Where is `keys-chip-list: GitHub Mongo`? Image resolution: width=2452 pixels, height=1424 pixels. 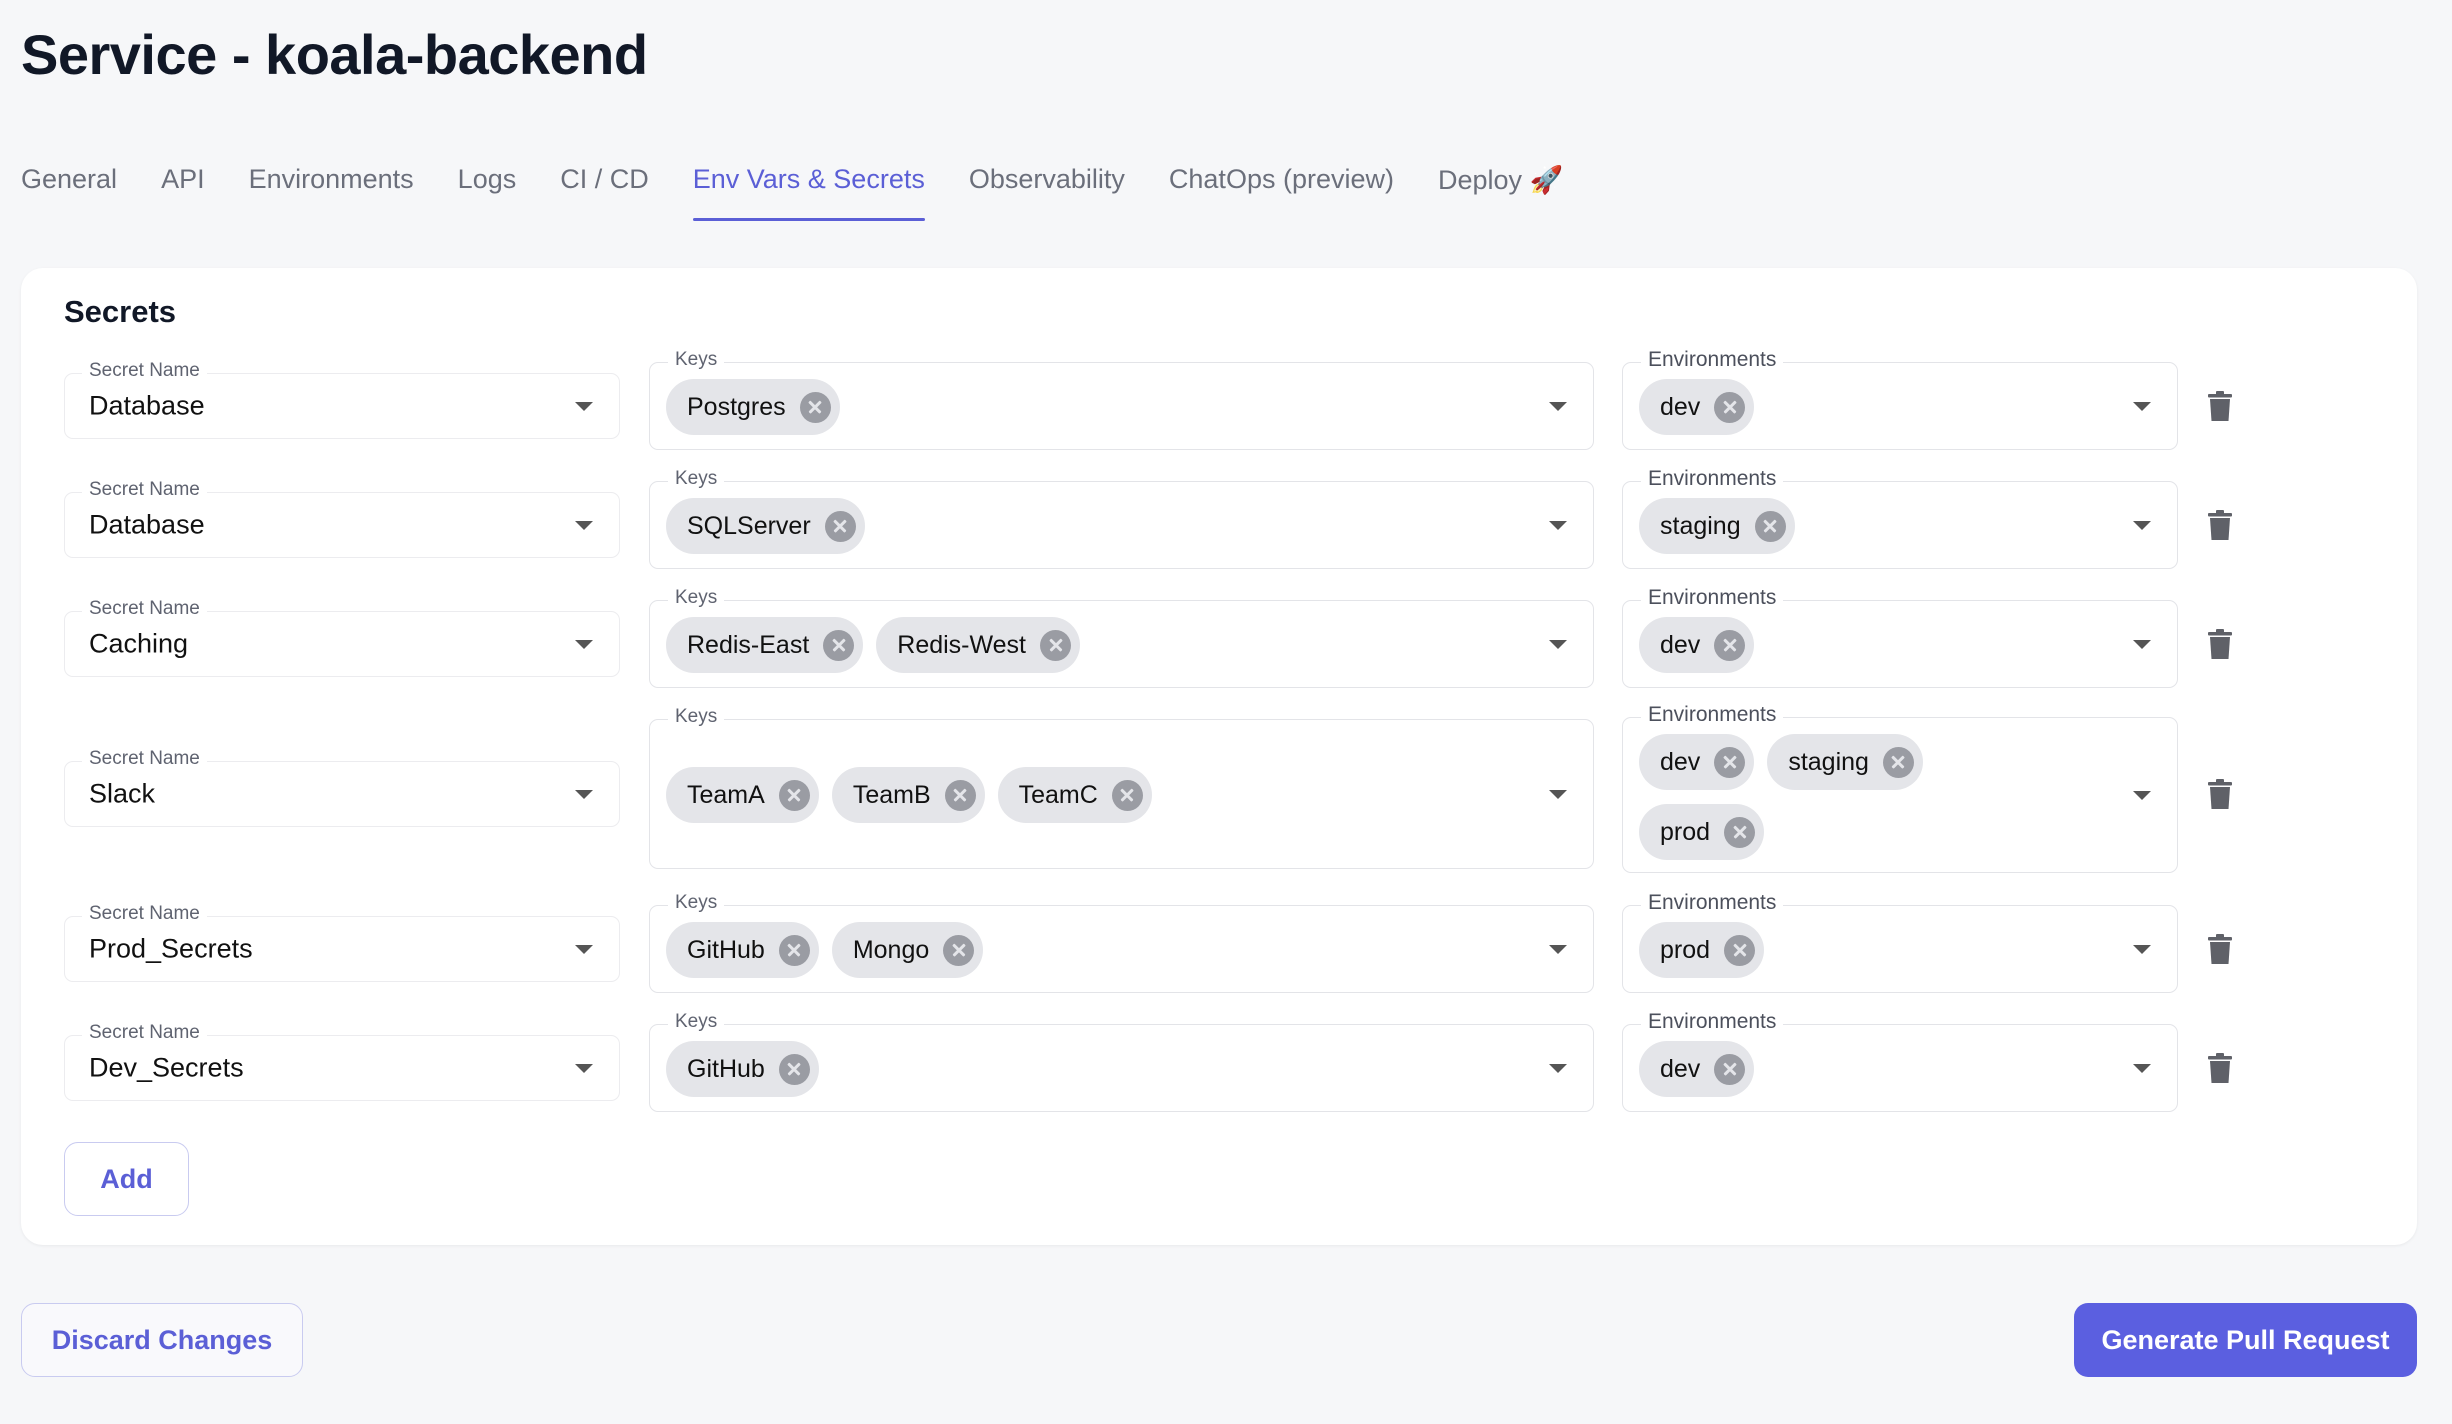 keys-chip-list: GitHub Mongo is located at coordinates (1094, 950).